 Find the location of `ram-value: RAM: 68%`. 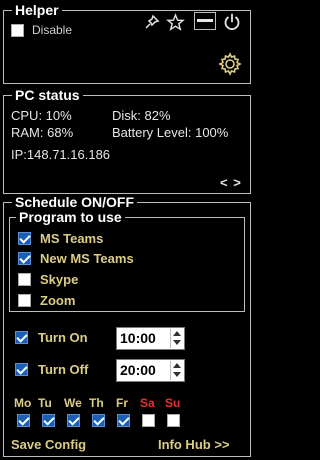

ram-value: RAM: 68% is located at coordinates (42, 132).